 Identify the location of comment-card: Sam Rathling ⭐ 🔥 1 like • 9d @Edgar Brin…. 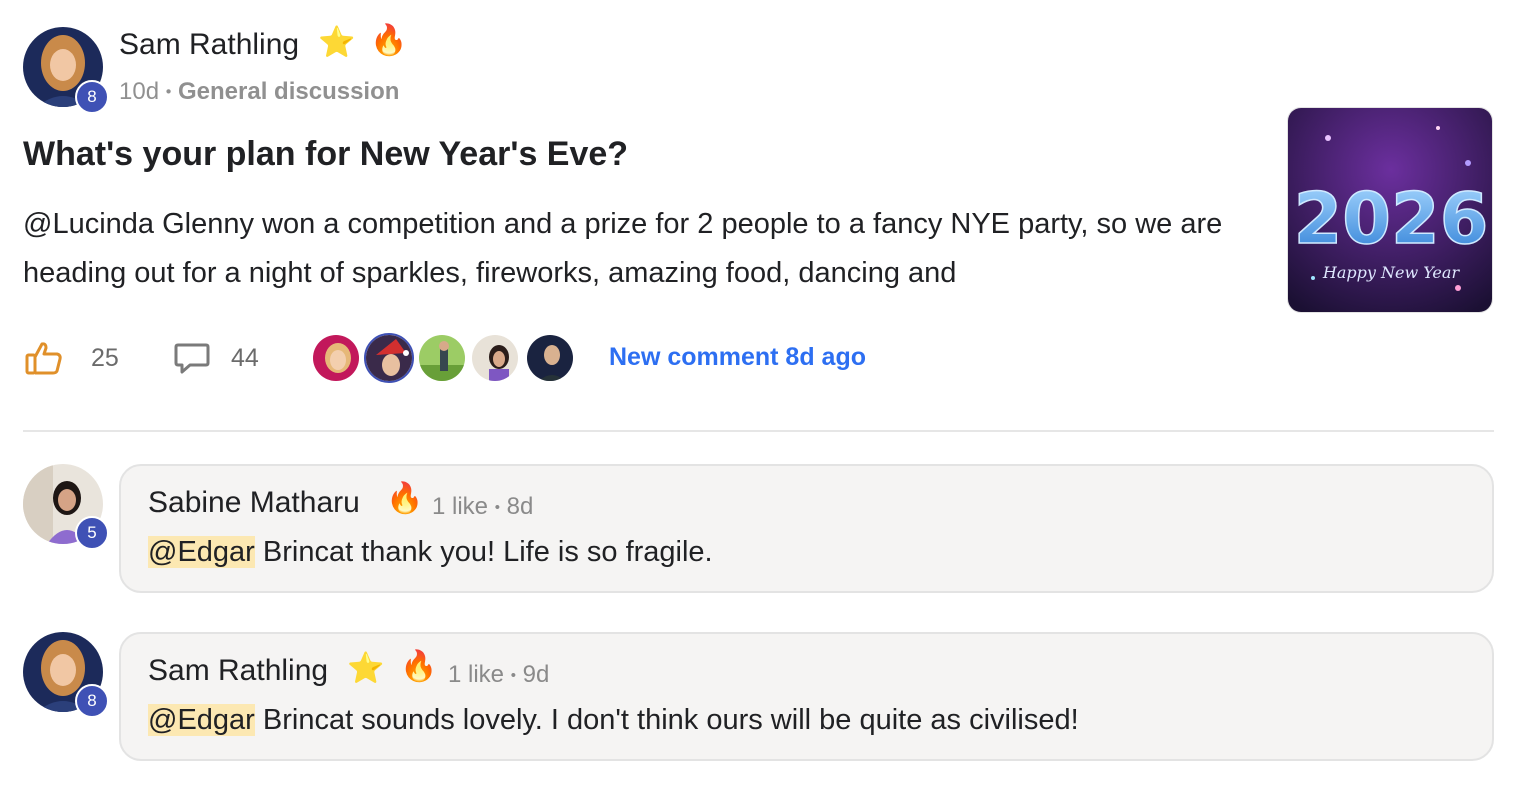
(806, 696).